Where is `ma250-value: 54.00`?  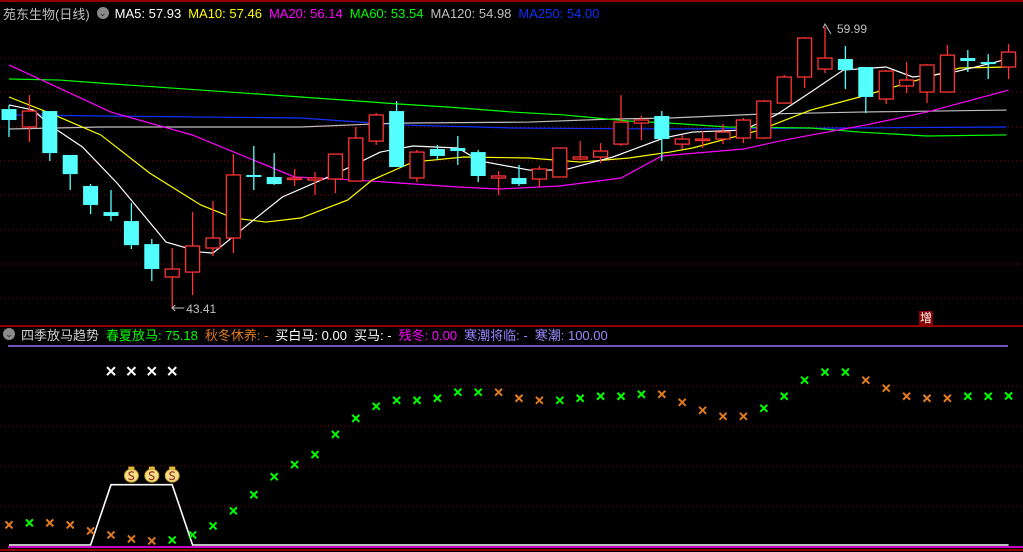 ma250-value: 54.00 is located at coordinates (583, 13).